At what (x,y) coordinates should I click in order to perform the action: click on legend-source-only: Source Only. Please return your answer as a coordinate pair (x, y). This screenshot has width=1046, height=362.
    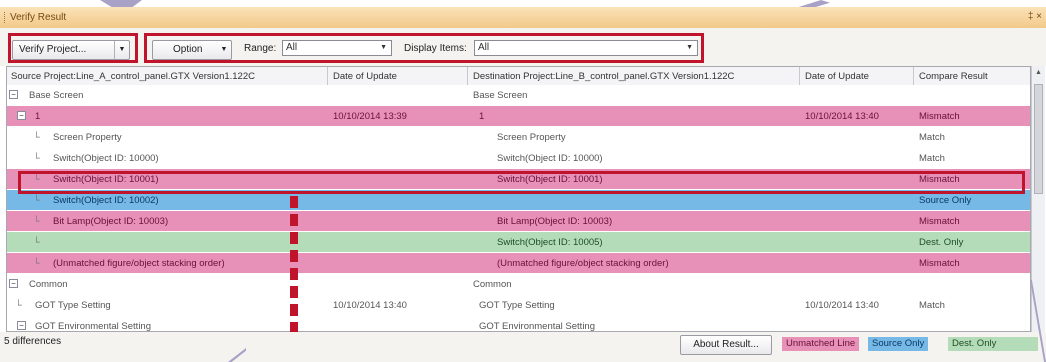
    Looking at the image, I should click on (898, 344).